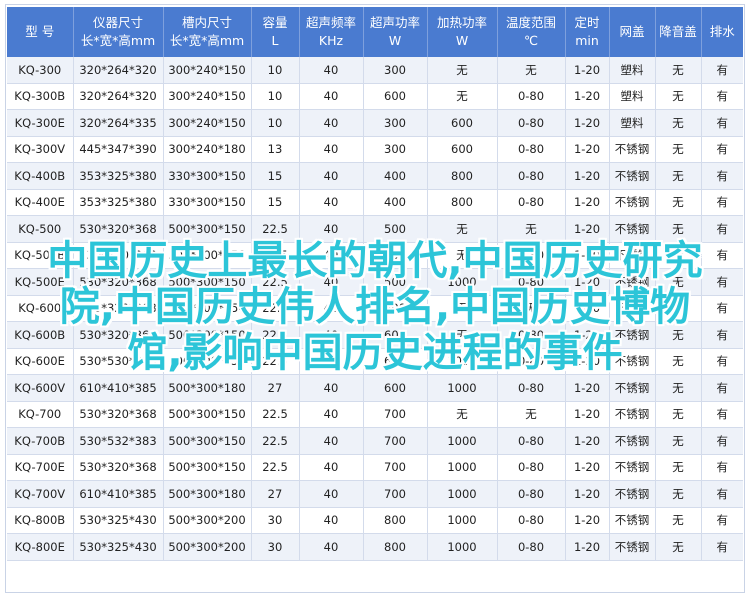 The width and height of the screenshot is (750, 597). I want to click on table-cell: 700, so click(395, 414).